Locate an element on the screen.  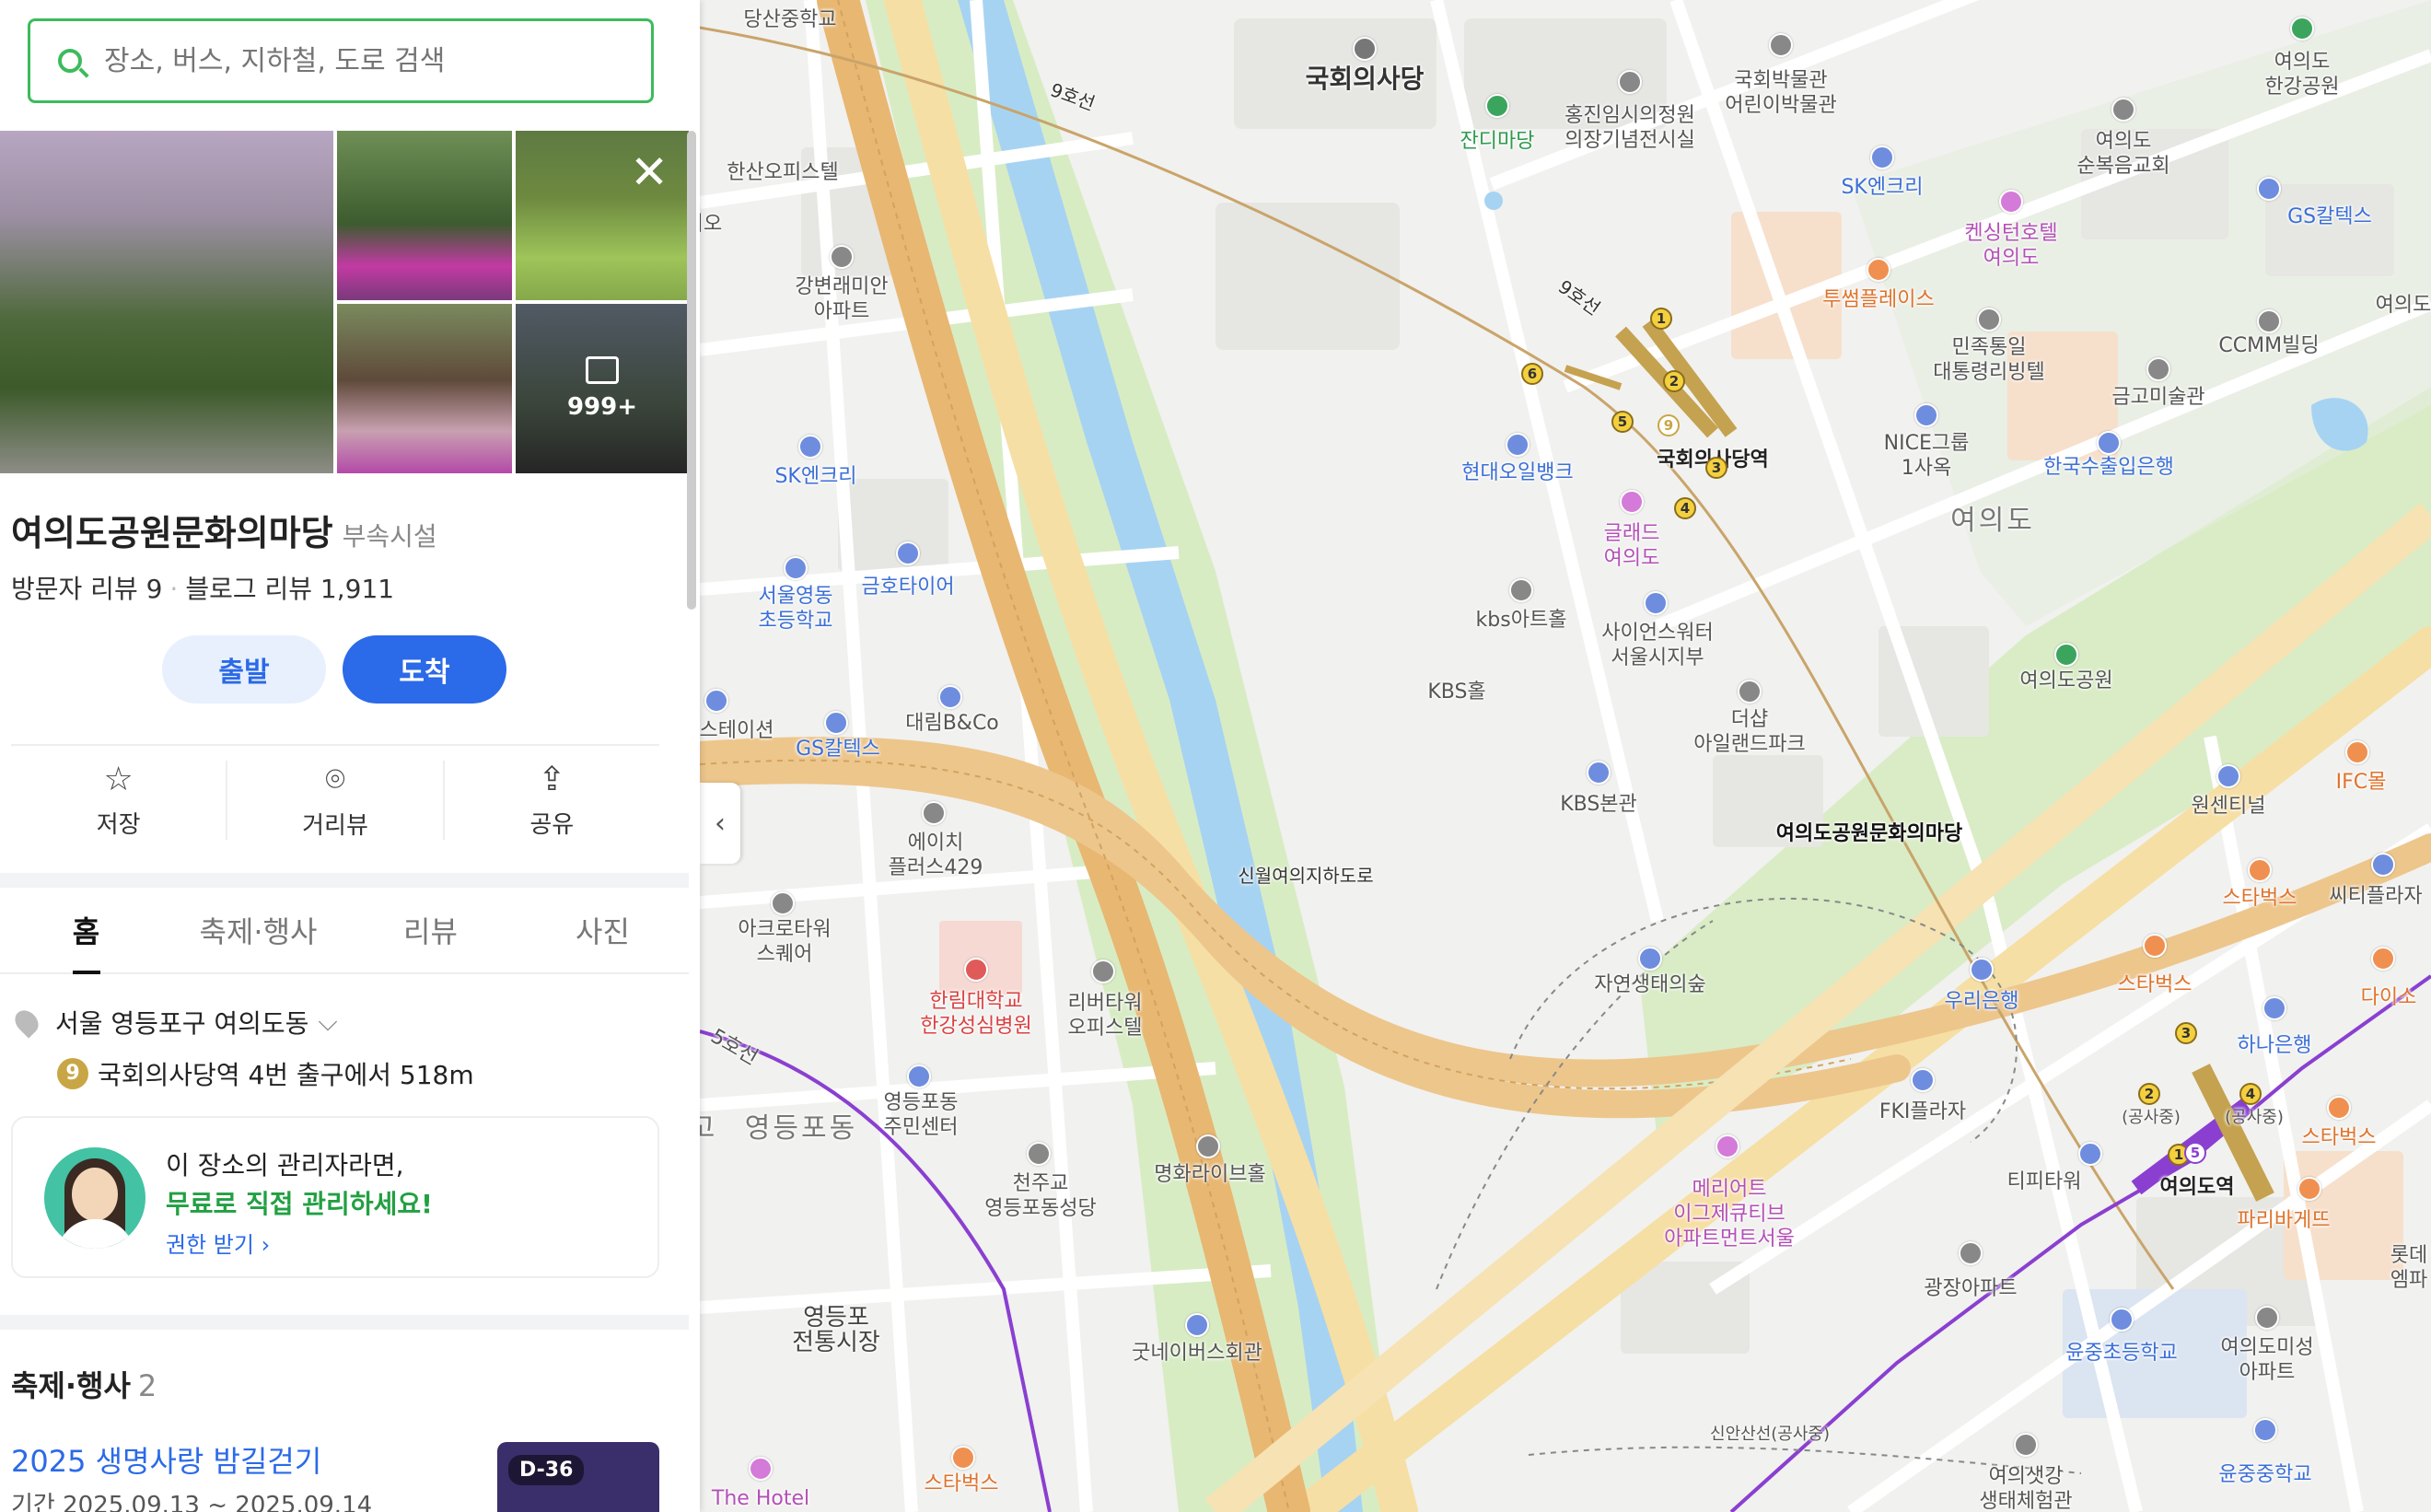
station-exit-2b: 2 is located at coordinates (2149, 1094).